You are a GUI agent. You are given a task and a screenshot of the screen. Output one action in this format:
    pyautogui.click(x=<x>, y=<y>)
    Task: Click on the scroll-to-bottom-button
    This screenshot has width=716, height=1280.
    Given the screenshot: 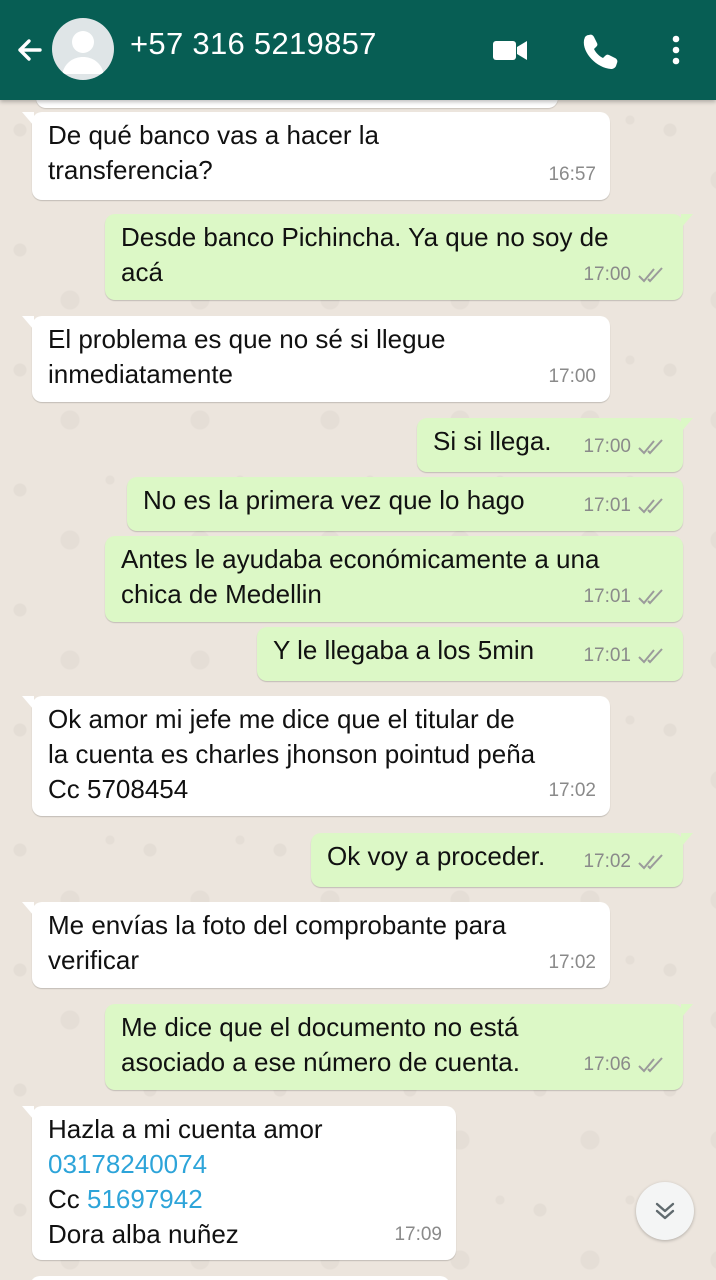 What is the action you would take?
    pyautogui.click(x=665, y=1211)
    